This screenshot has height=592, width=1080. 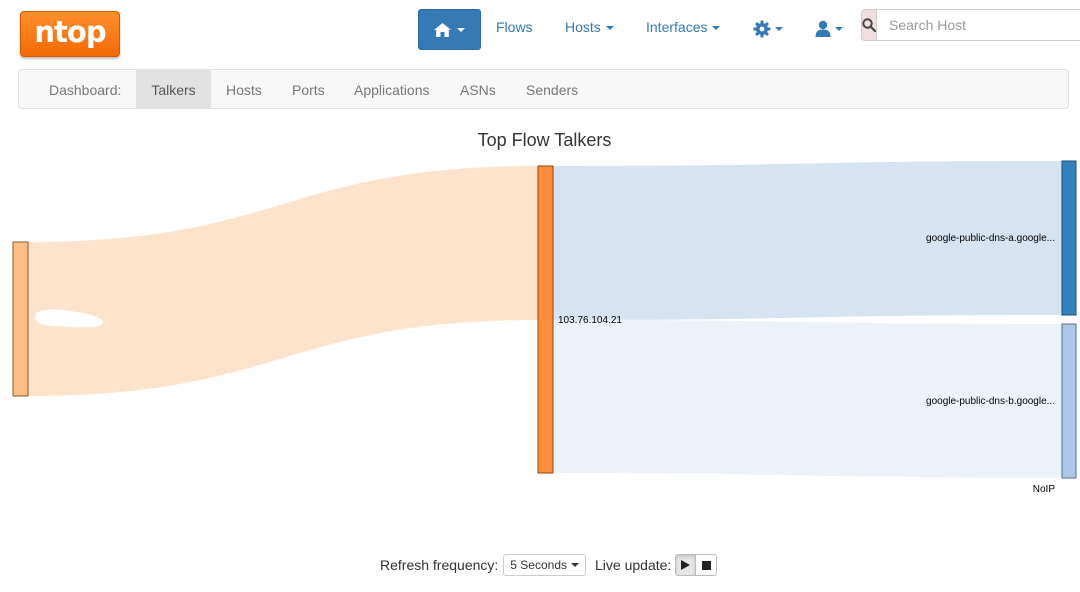 I want to click on user-icon, so click(x=823, y=28).